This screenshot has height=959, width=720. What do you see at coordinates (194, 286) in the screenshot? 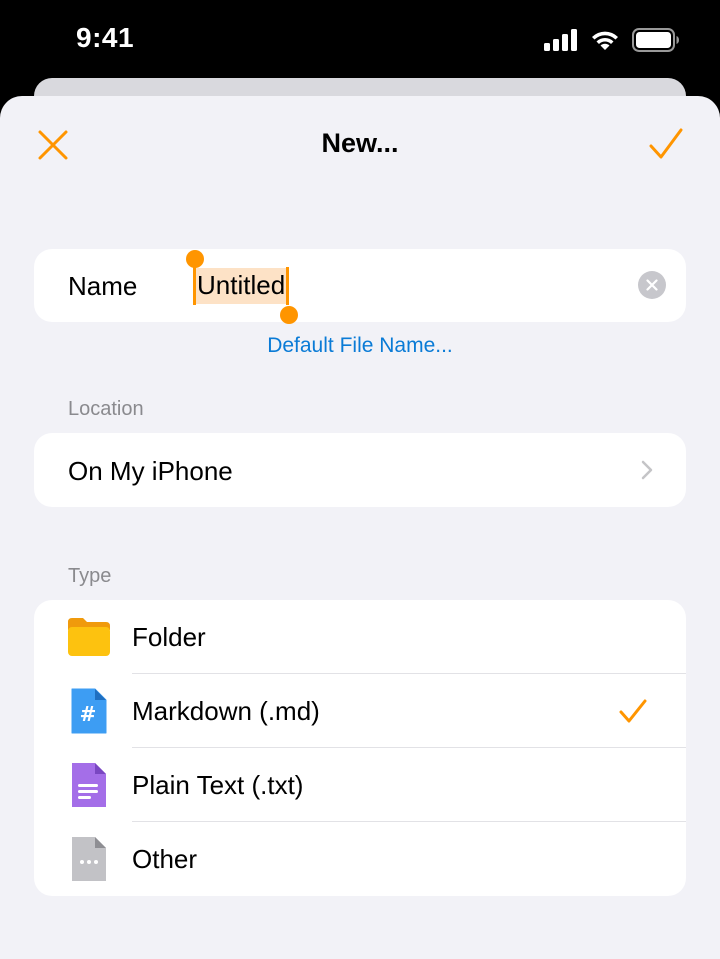
I see `selection-start-caret` at bounding box center [194, 286].